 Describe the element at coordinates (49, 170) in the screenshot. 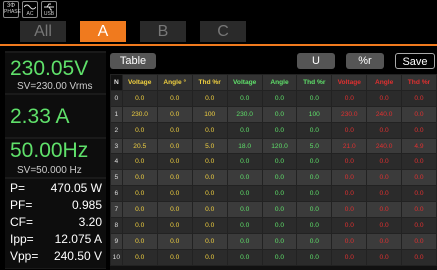

I see `frequency-setpoint: SV=50.000 Hz` at that location.